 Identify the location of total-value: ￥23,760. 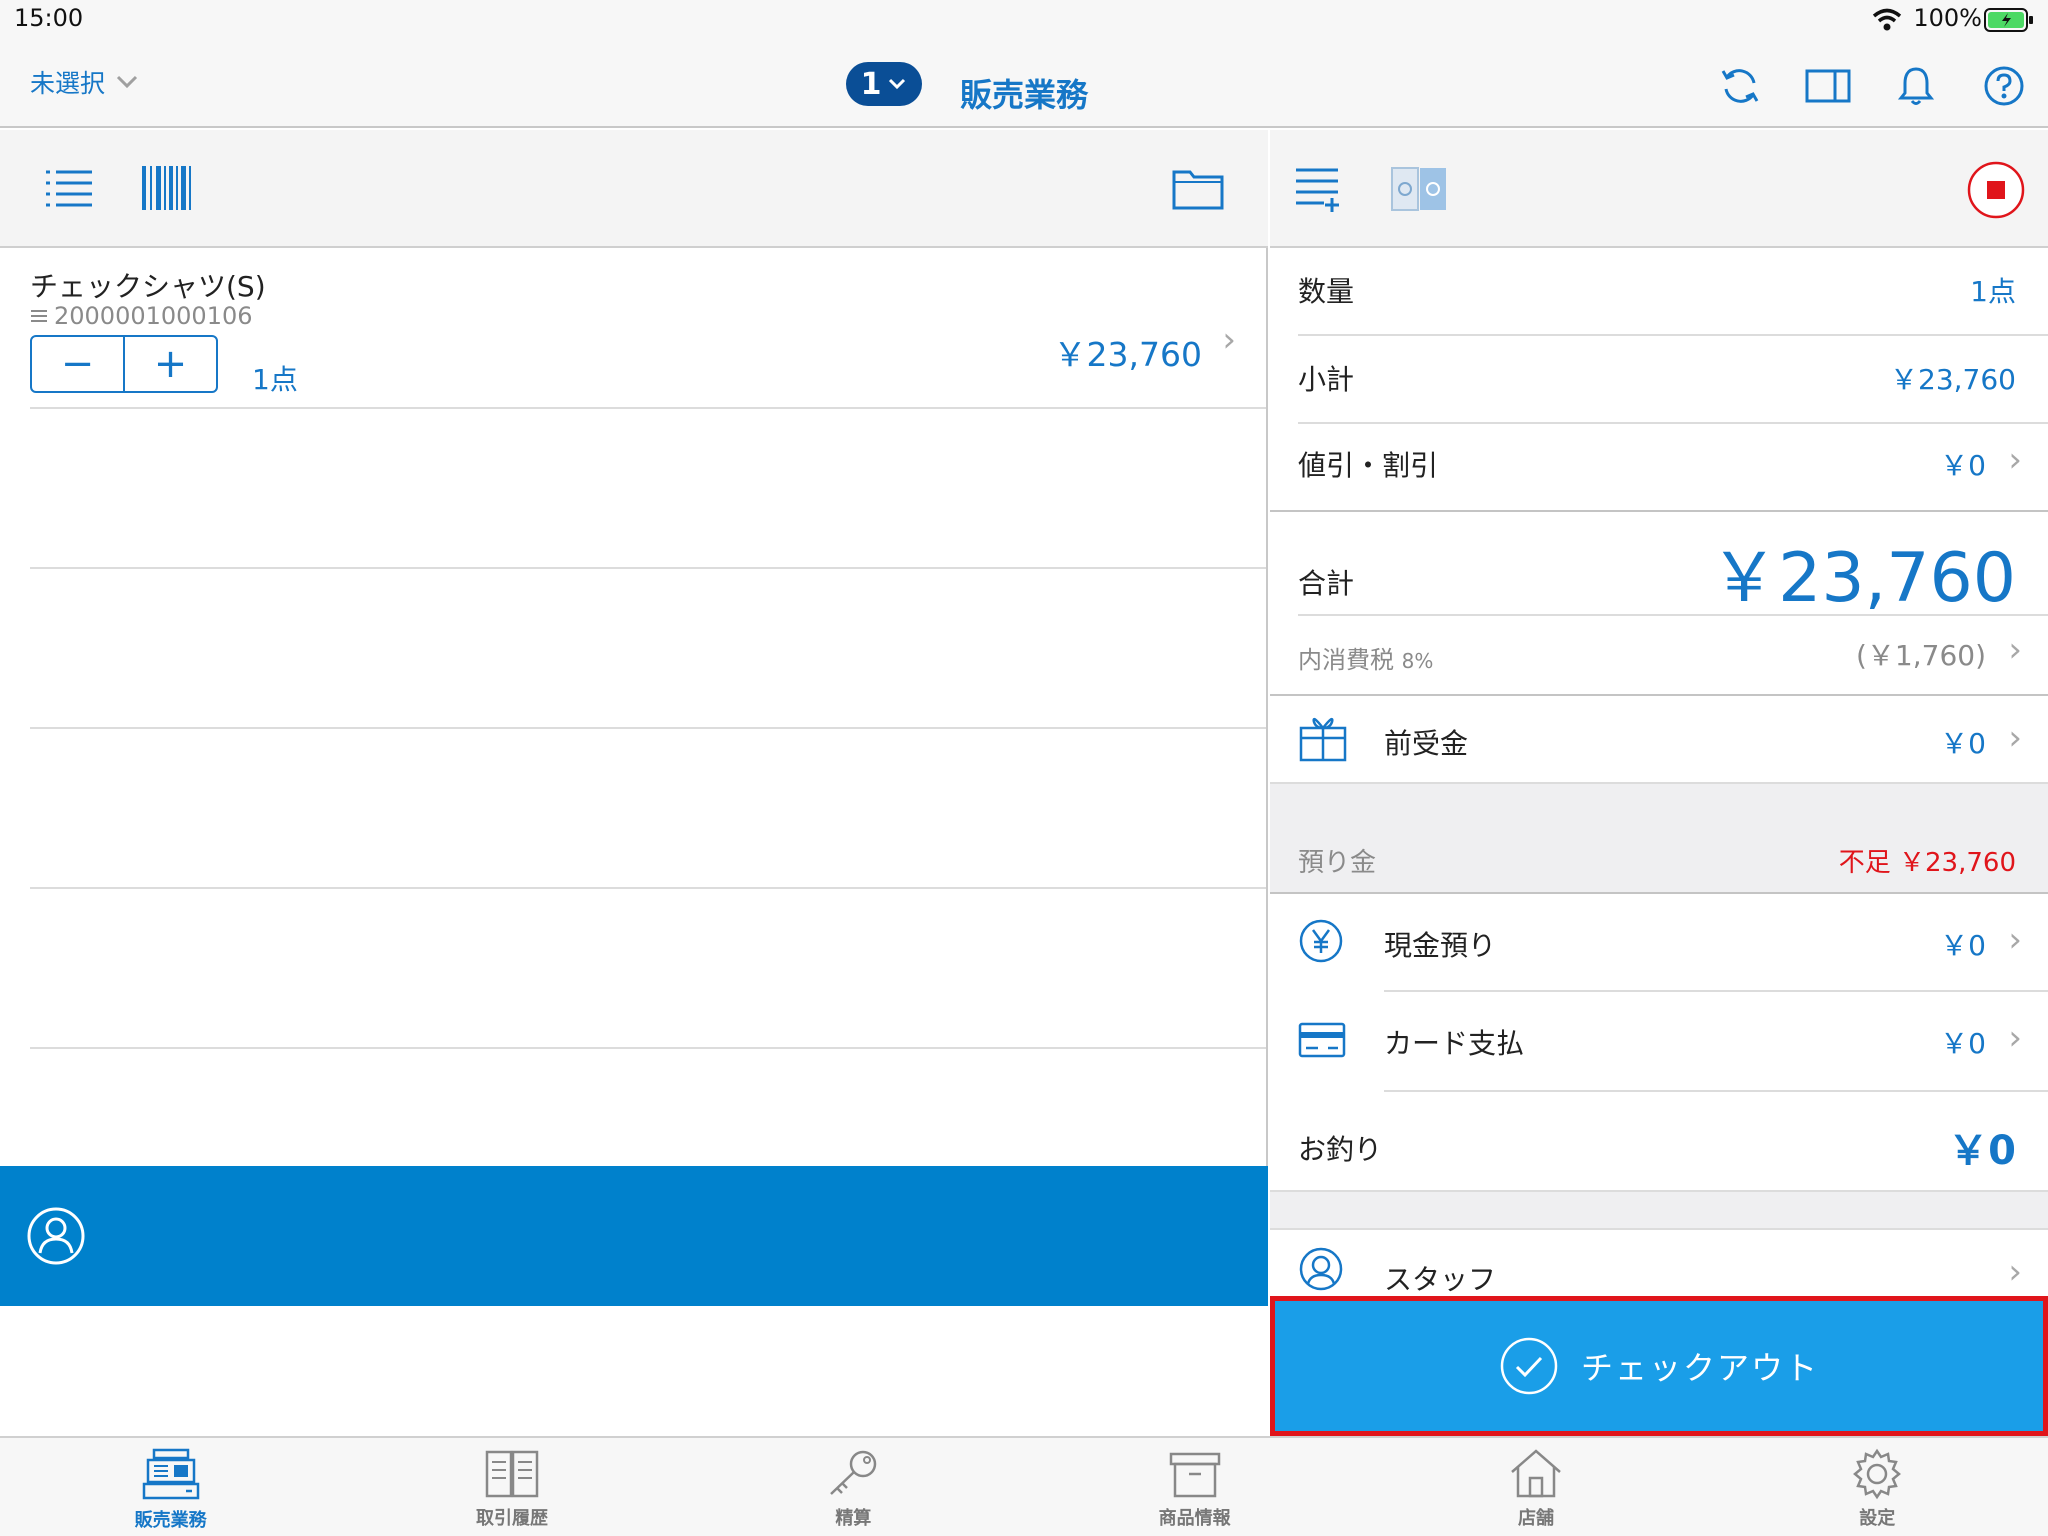
(1863, 578).